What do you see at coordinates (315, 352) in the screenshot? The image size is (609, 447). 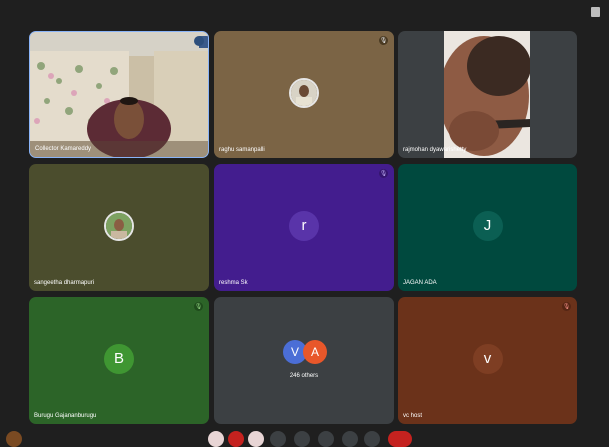 I see `others-avatar-a: A` at bounding box center [315, 352].